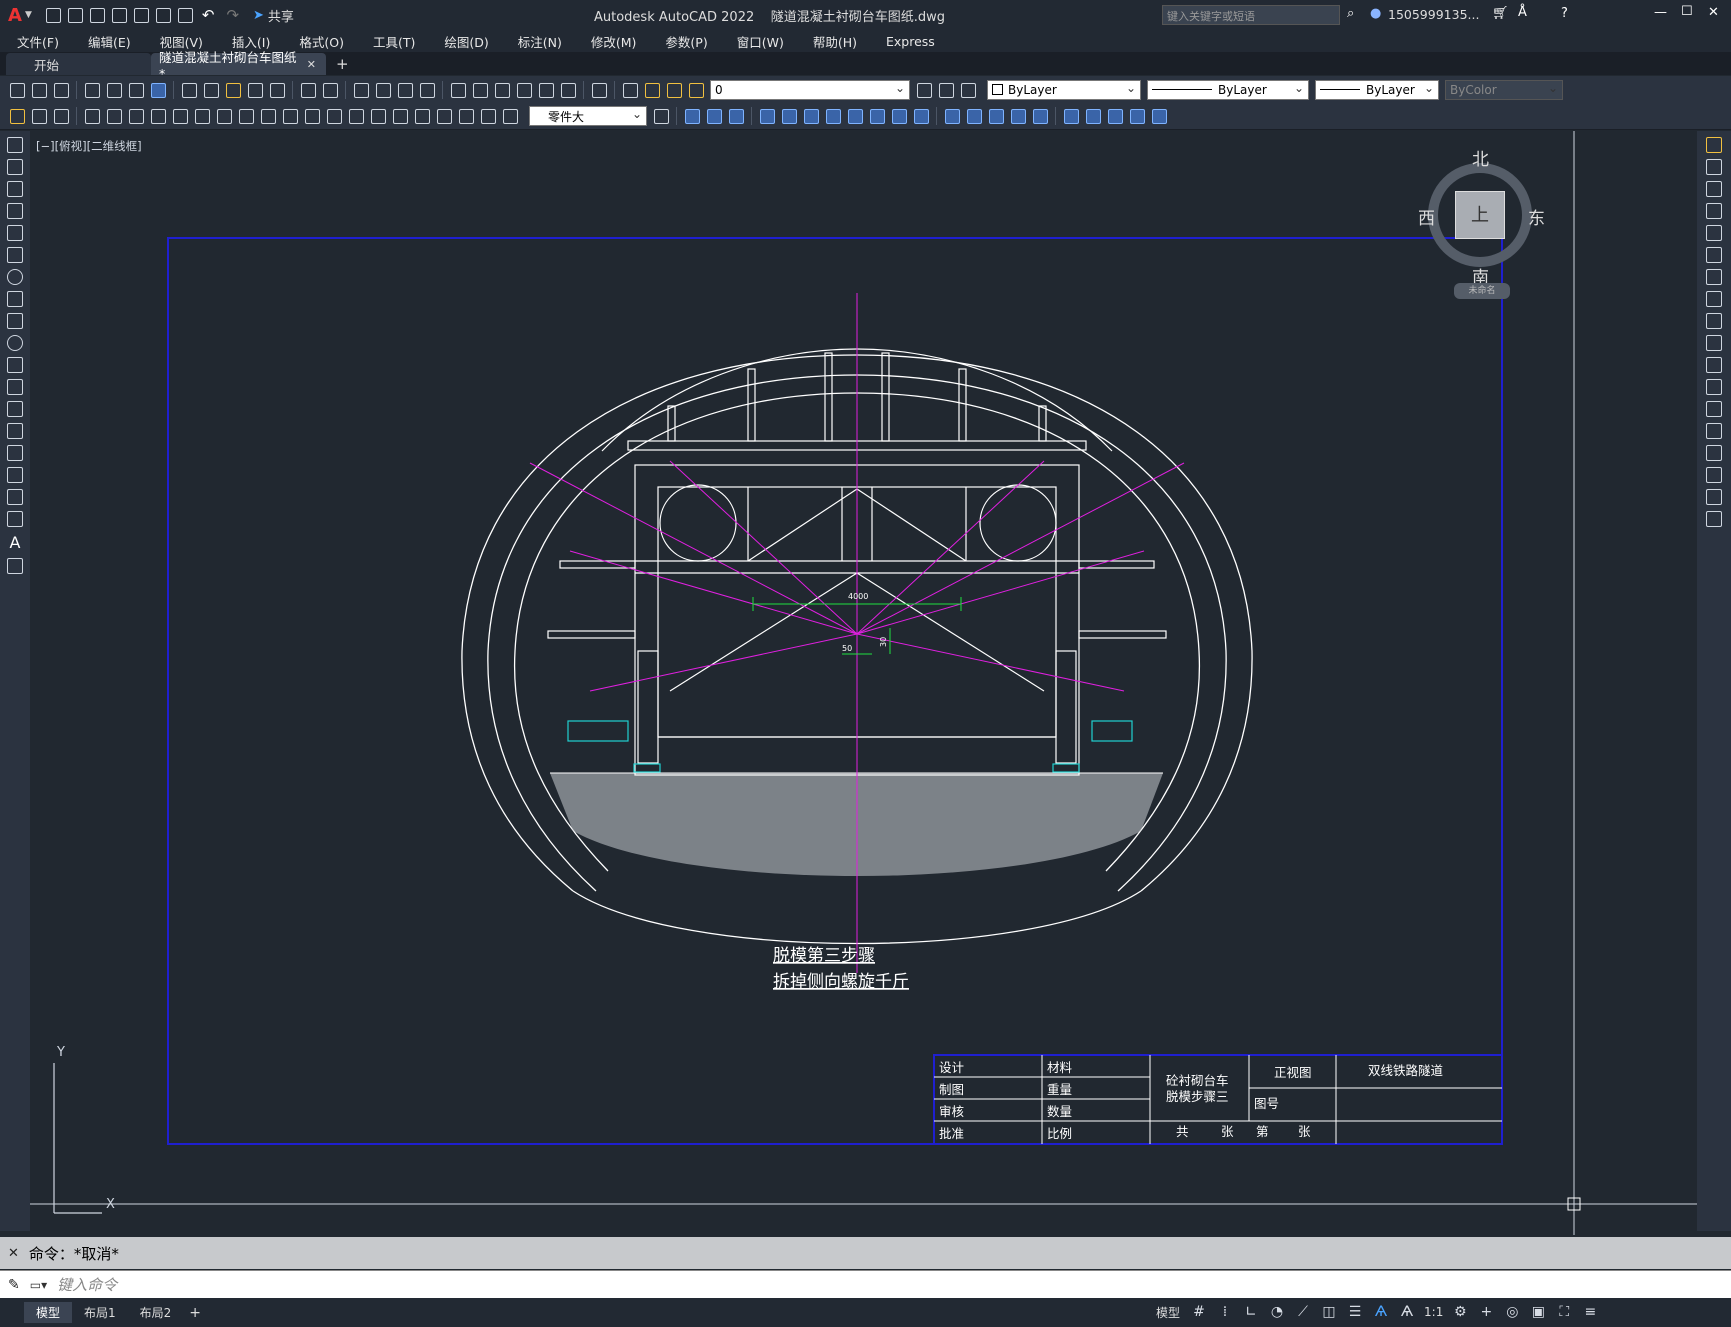  What do you see at coordinates (1714, 497) in the screenshot?
I see `blend-curves-icon` at bounding box center [1714, 497].